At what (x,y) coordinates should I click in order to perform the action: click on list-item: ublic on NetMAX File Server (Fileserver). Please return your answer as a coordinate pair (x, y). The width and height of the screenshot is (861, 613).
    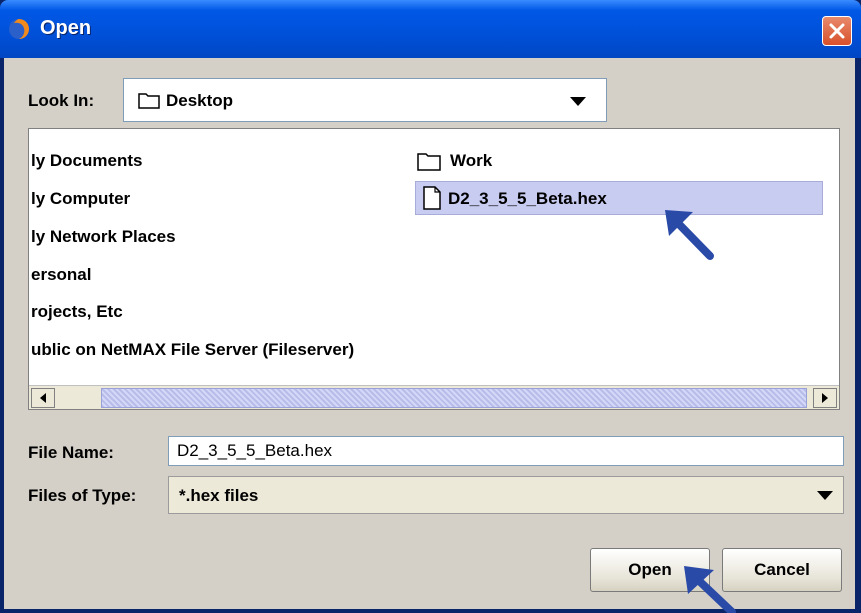
    Looking at the image, I should click on (192, 350).